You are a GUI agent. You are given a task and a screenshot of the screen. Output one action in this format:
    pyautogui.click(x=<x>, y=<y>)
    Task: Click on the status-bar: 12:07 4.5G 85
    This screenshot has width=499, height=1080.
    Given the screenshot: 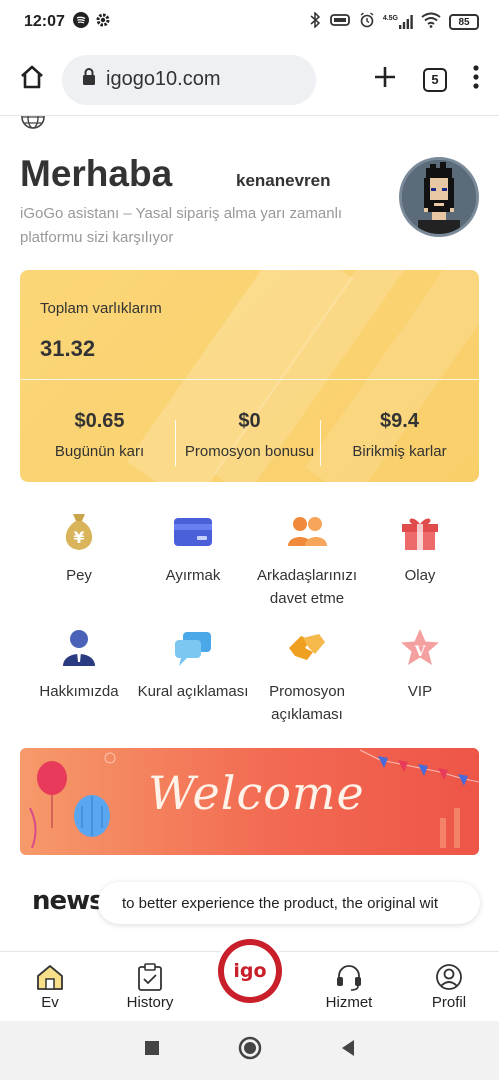 What is the action you would take?
    pyautogui.click(x=249, y=22)
    